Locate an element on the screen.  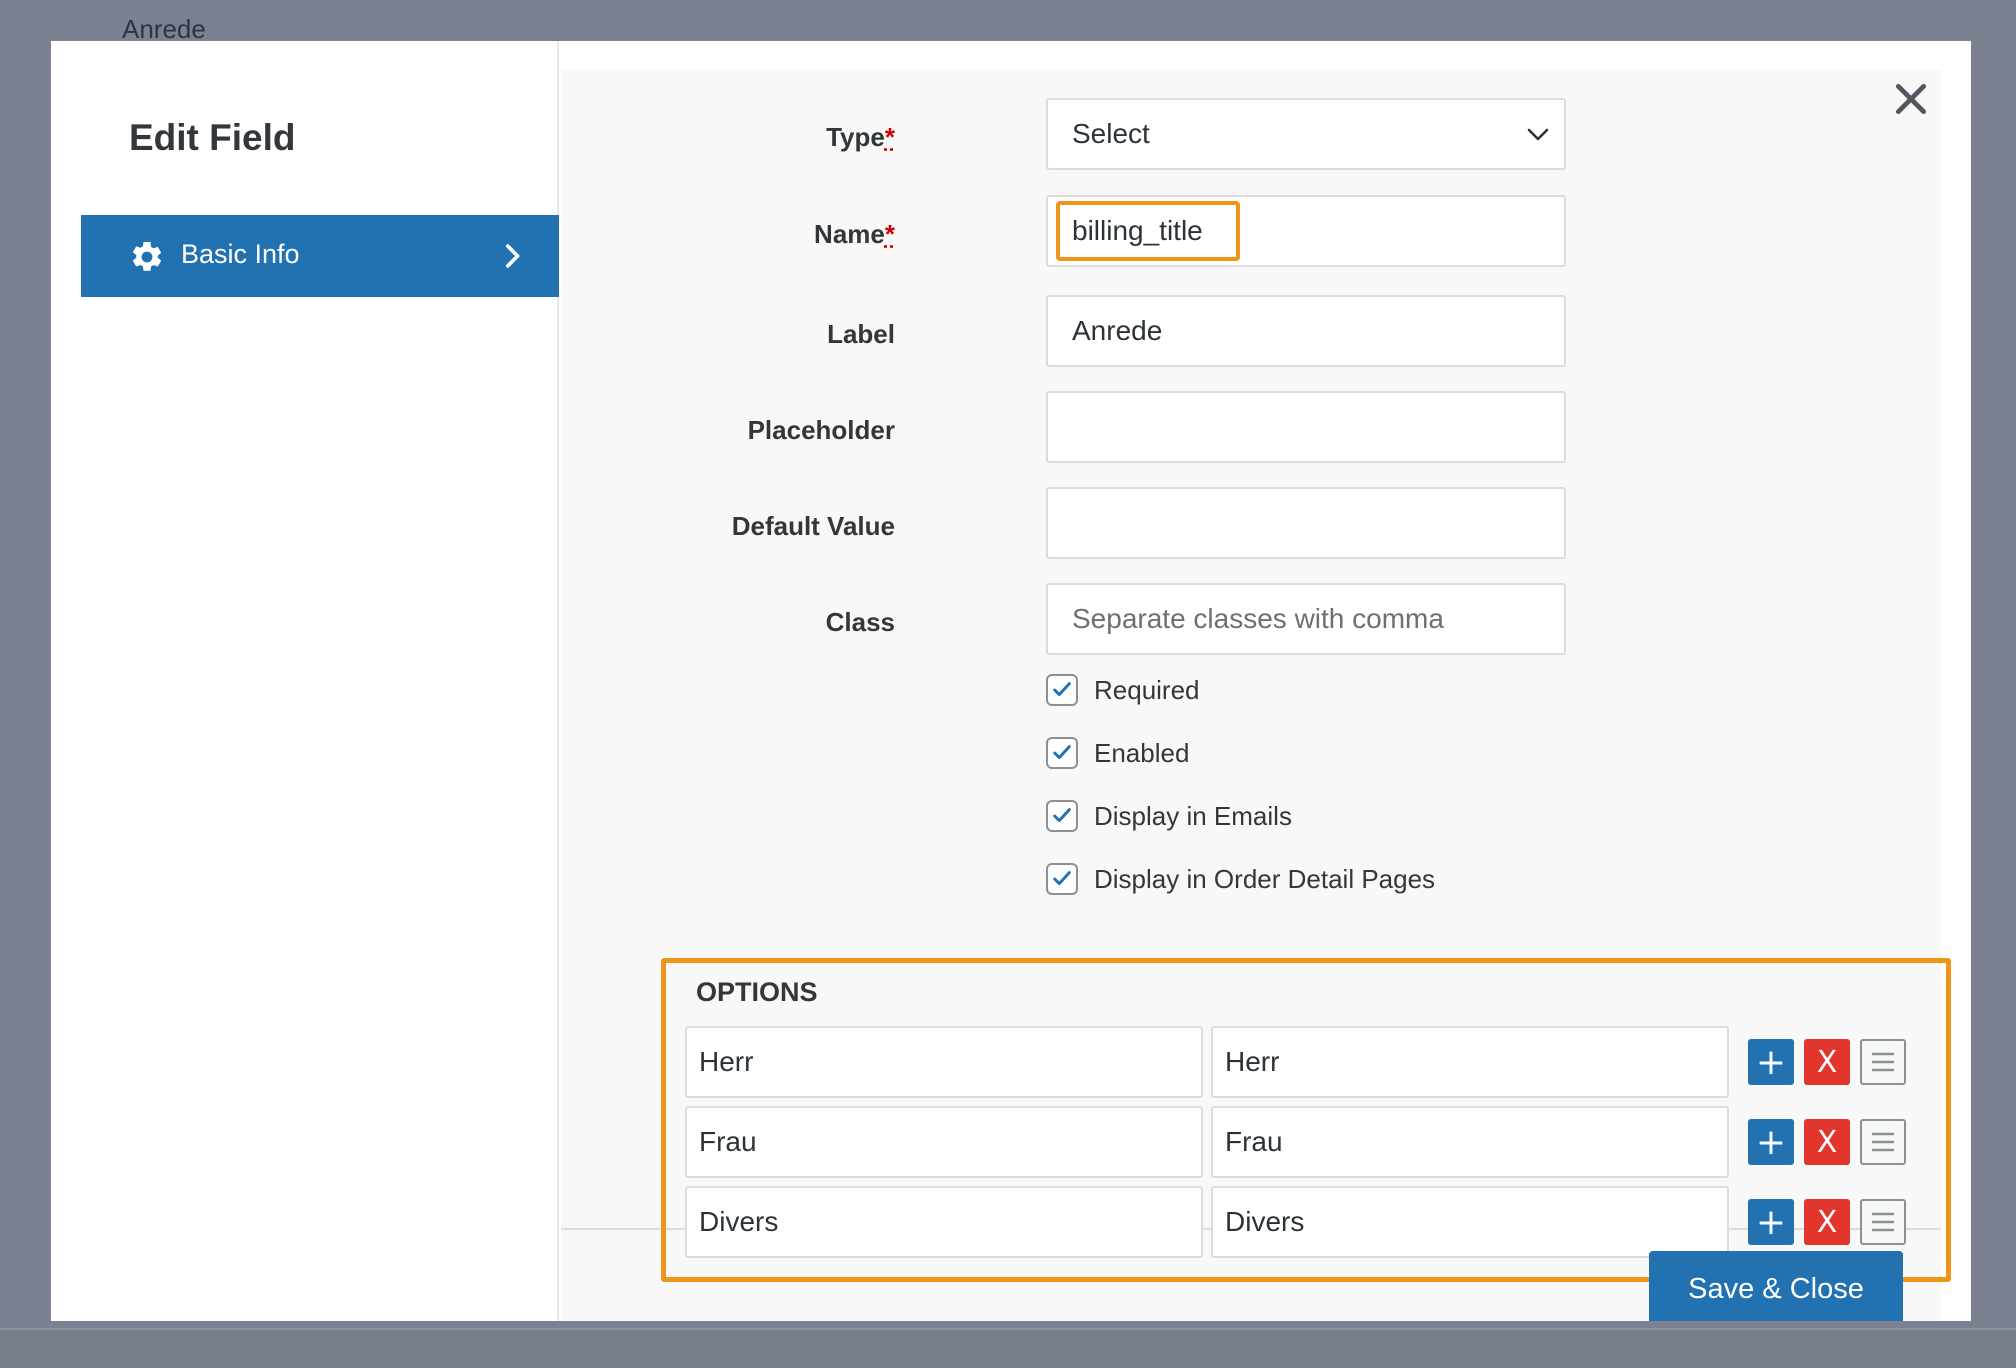
type-select: Select is located at coordinates (1306, 134).